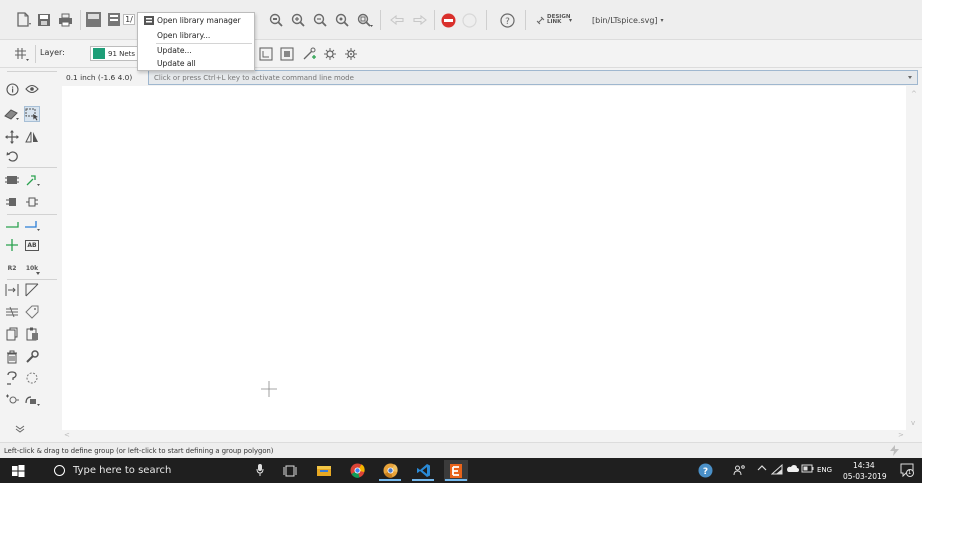 The width and height of the screenshot is (960, 540). I want to click on zoom-out-button, so click(320, 20).